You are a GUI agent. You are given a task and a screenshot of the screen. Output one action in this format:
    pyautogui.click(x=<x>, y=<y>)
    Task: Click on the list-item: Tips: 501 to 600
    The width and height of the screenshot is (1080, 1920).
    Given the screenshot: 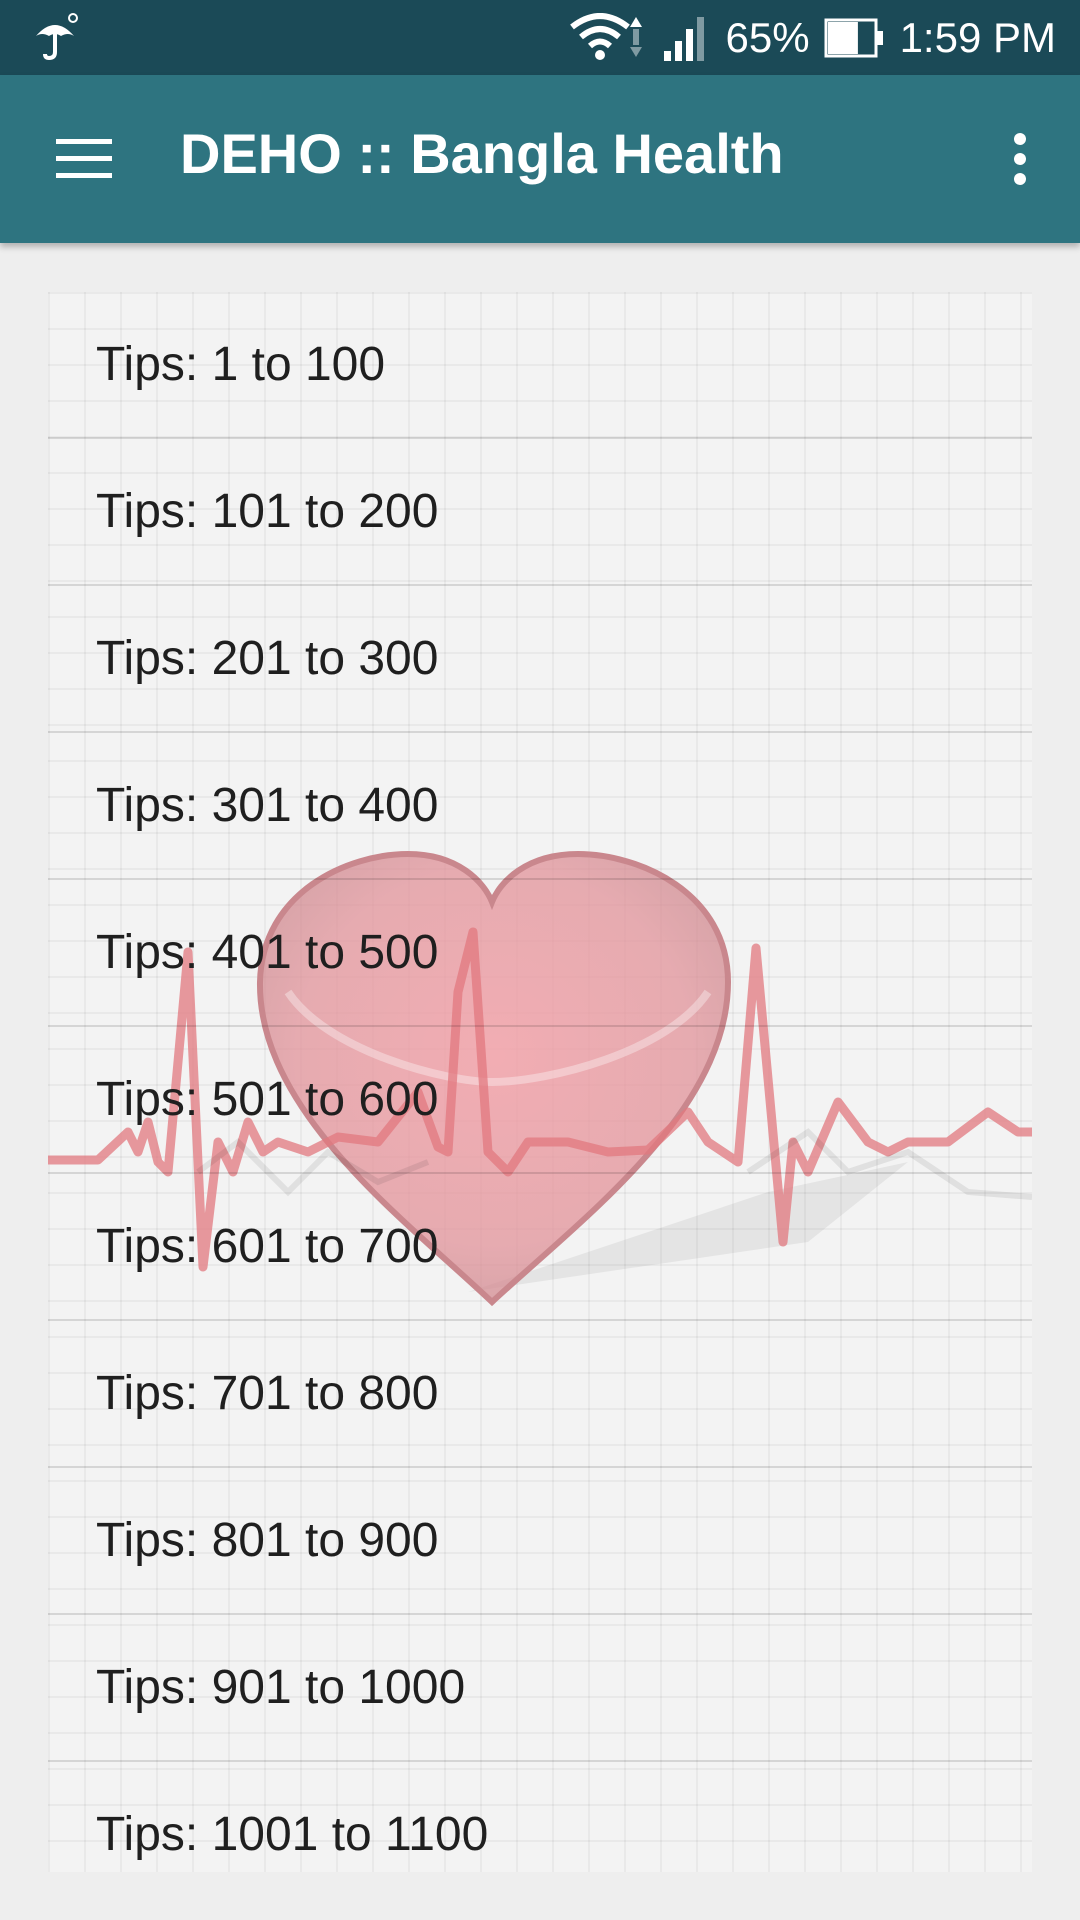 What is the action you would take?
    pyautogui.click(x=540, y=1100)
    